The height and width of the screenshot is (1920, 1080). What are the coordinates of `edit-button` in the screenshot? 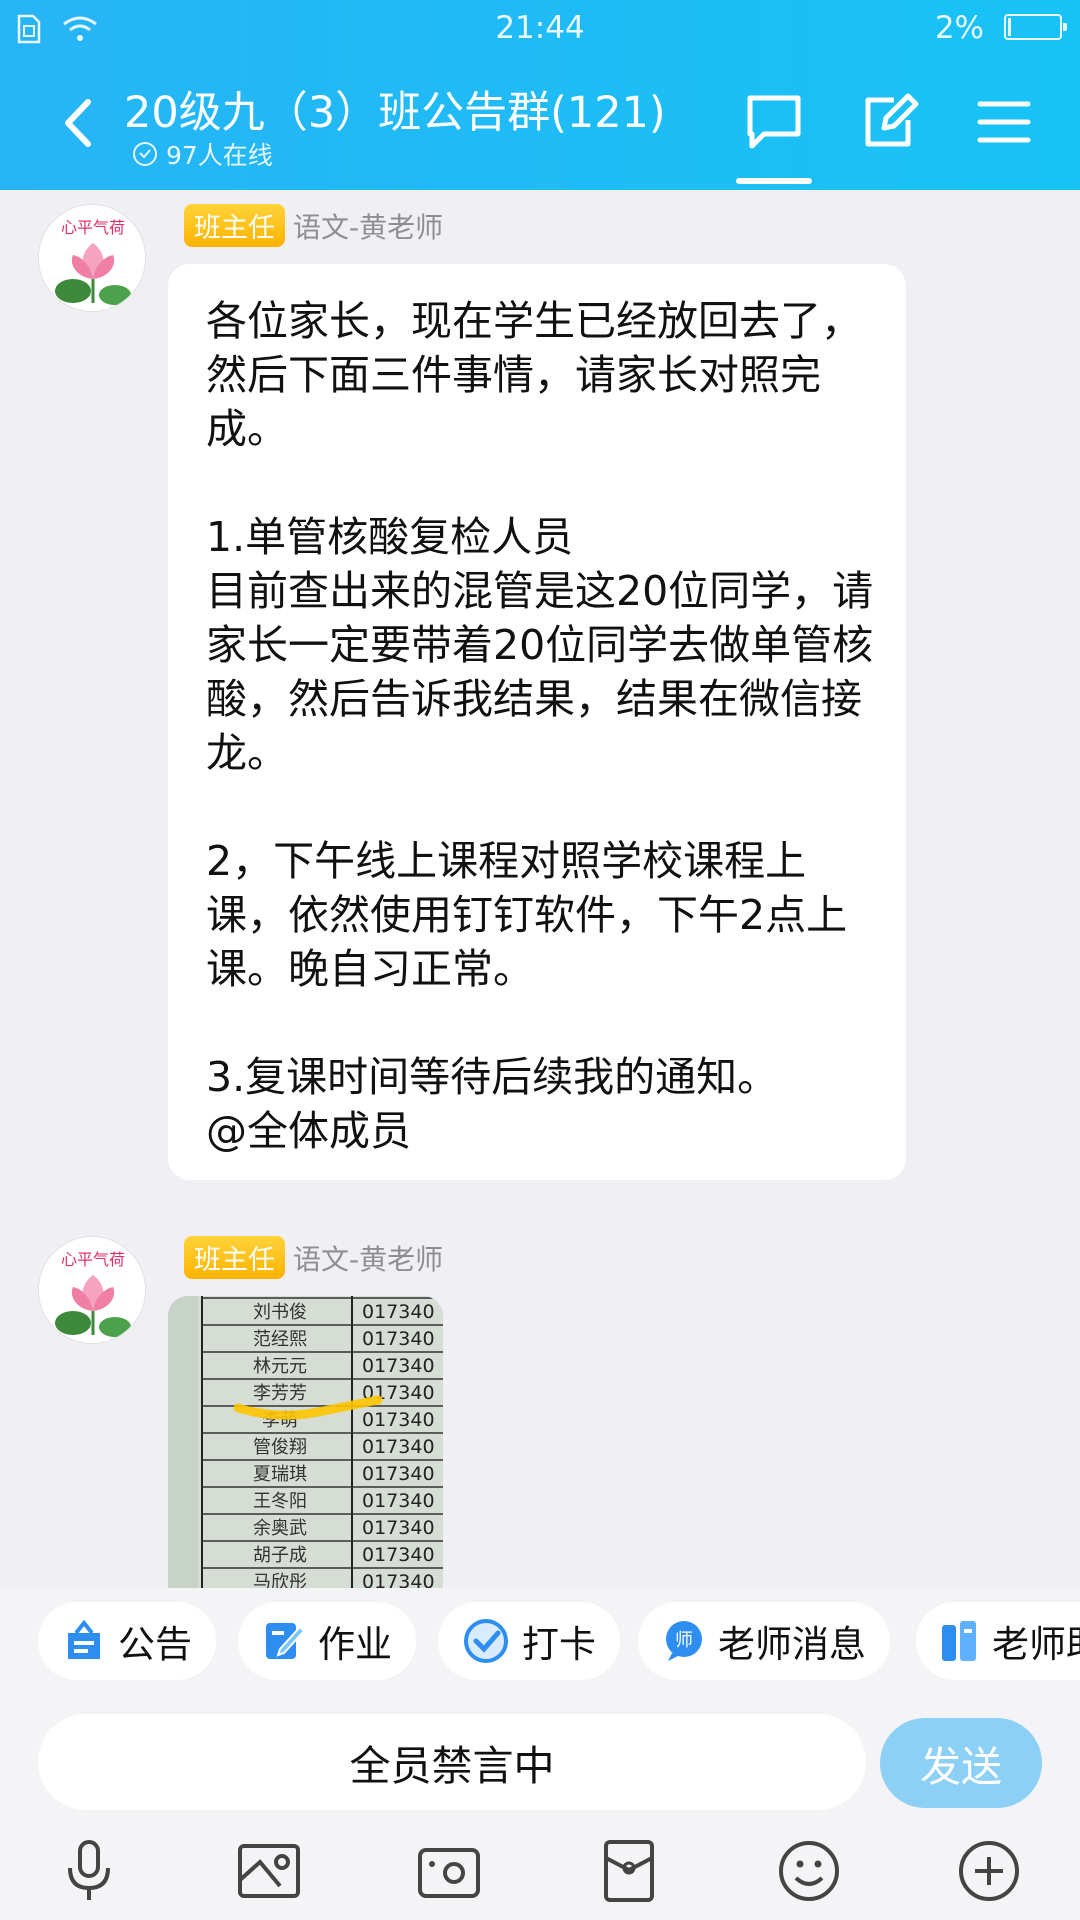 It's located at (890, 122).